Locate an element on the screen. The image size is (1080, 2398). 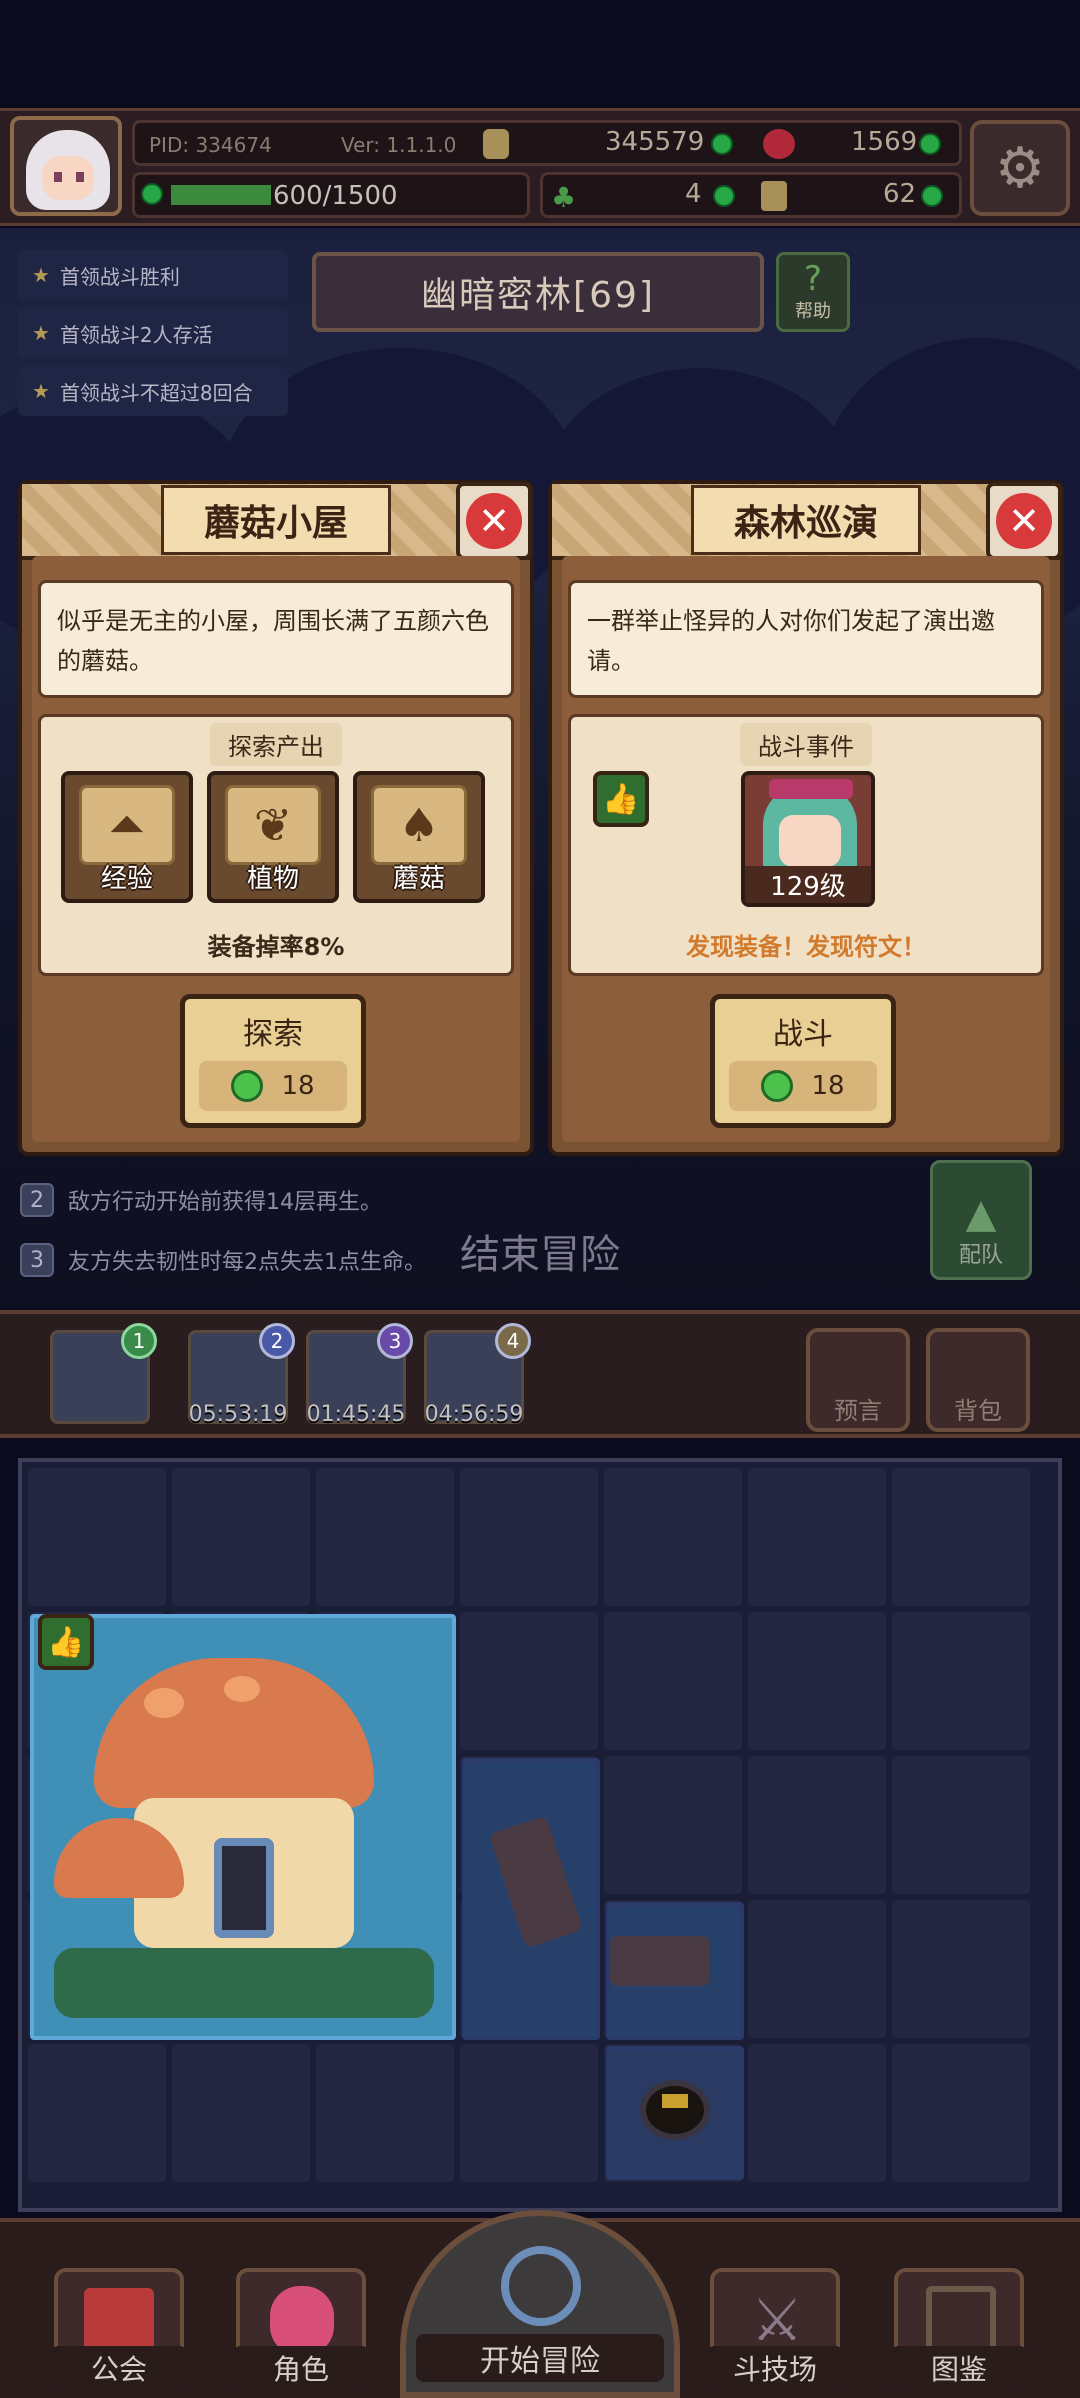
room-slot: 3 01:45:45 is located at coordinates (359, 1375).